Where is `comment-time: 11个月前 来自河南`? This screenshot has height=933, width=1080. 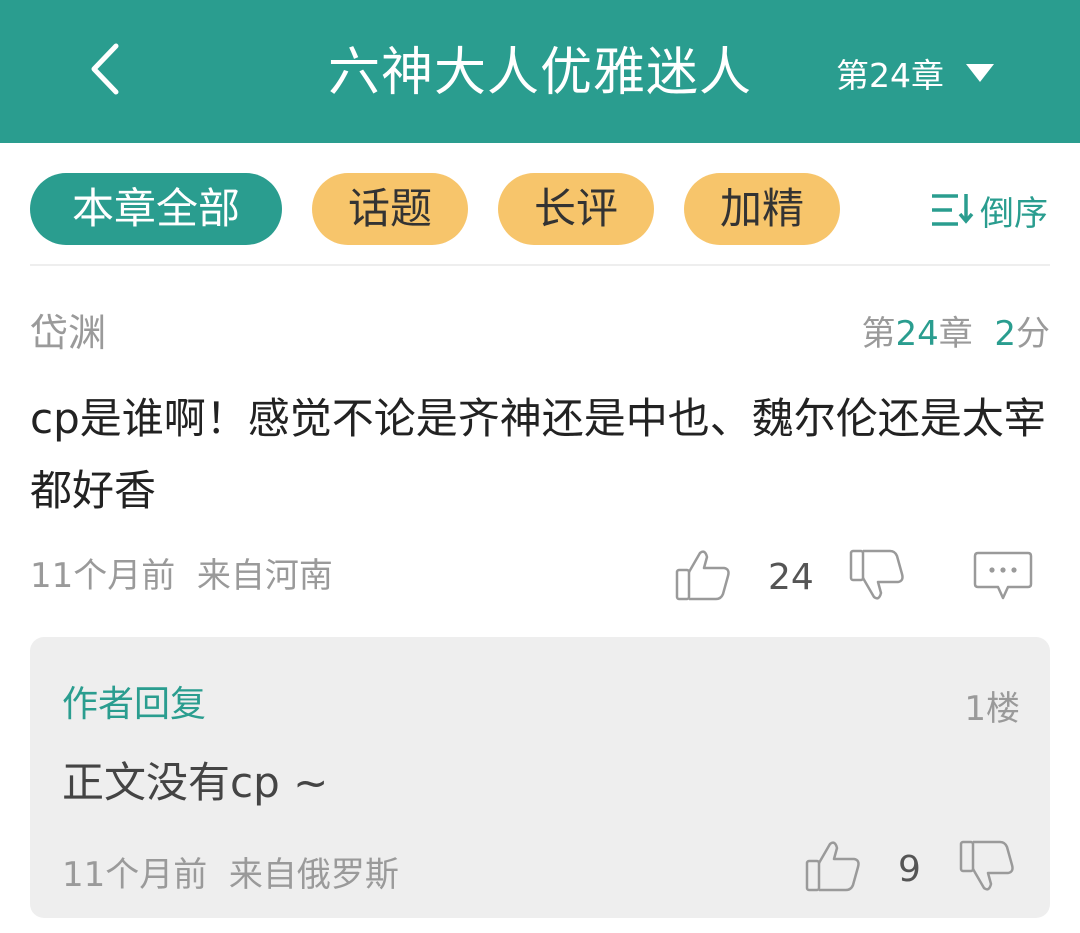
comment-time: 11个月前 来自河南 is located at coordinates (181, 576).